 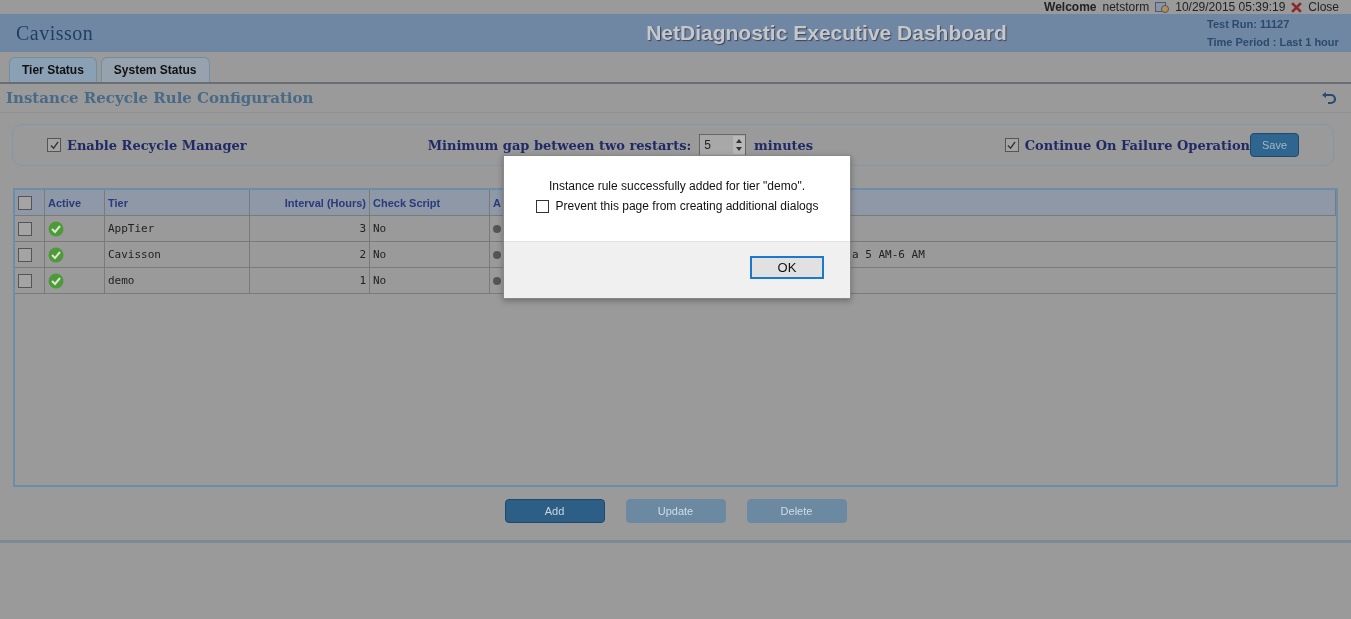 I want to click on test-run-text: Test Run: 11127, so click(x=1249, y=24).